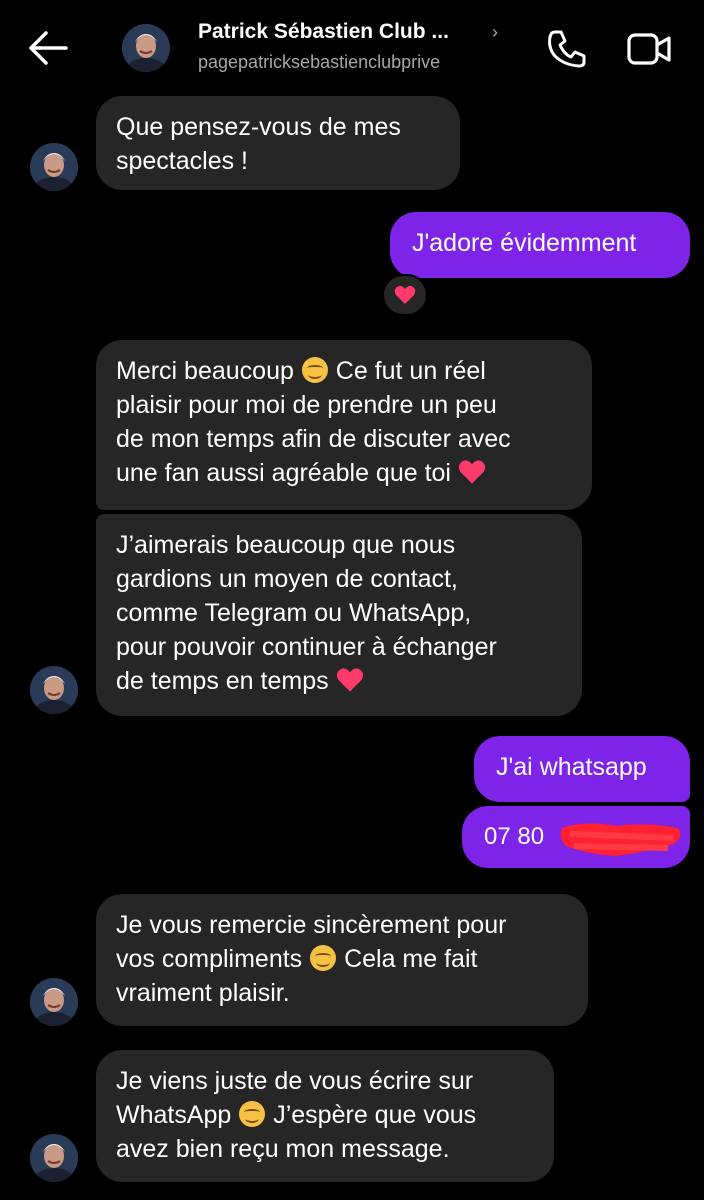 The height and width of the screenshot is (1200, 704). Describe the element at coordinates (620, 839) in the screenshot. I see `redaction-scribble` at that location.